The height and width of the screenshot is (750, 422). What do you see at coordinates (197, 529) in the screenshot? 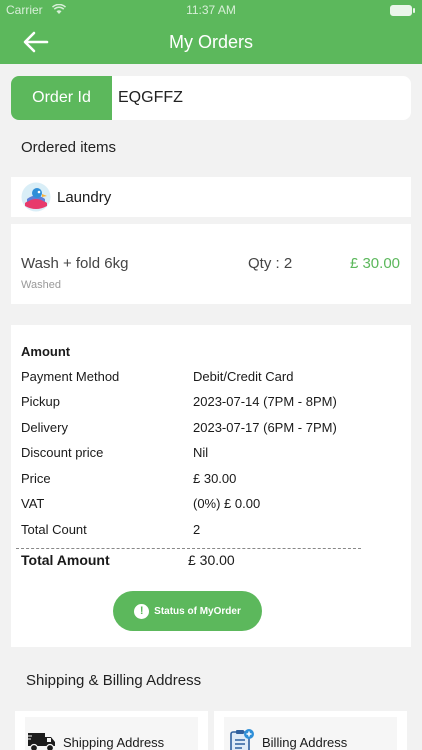
I see `summary-row-value: 2` at bounding box center [197, 529].